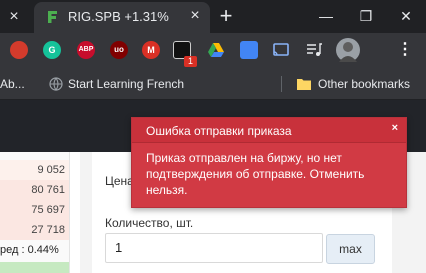 The image size is (426, 273). What do you see at coordinates (29, 250) in the screenshot?
I see `spread-value: ред : 0.44%` at bounding box center [29, 250].